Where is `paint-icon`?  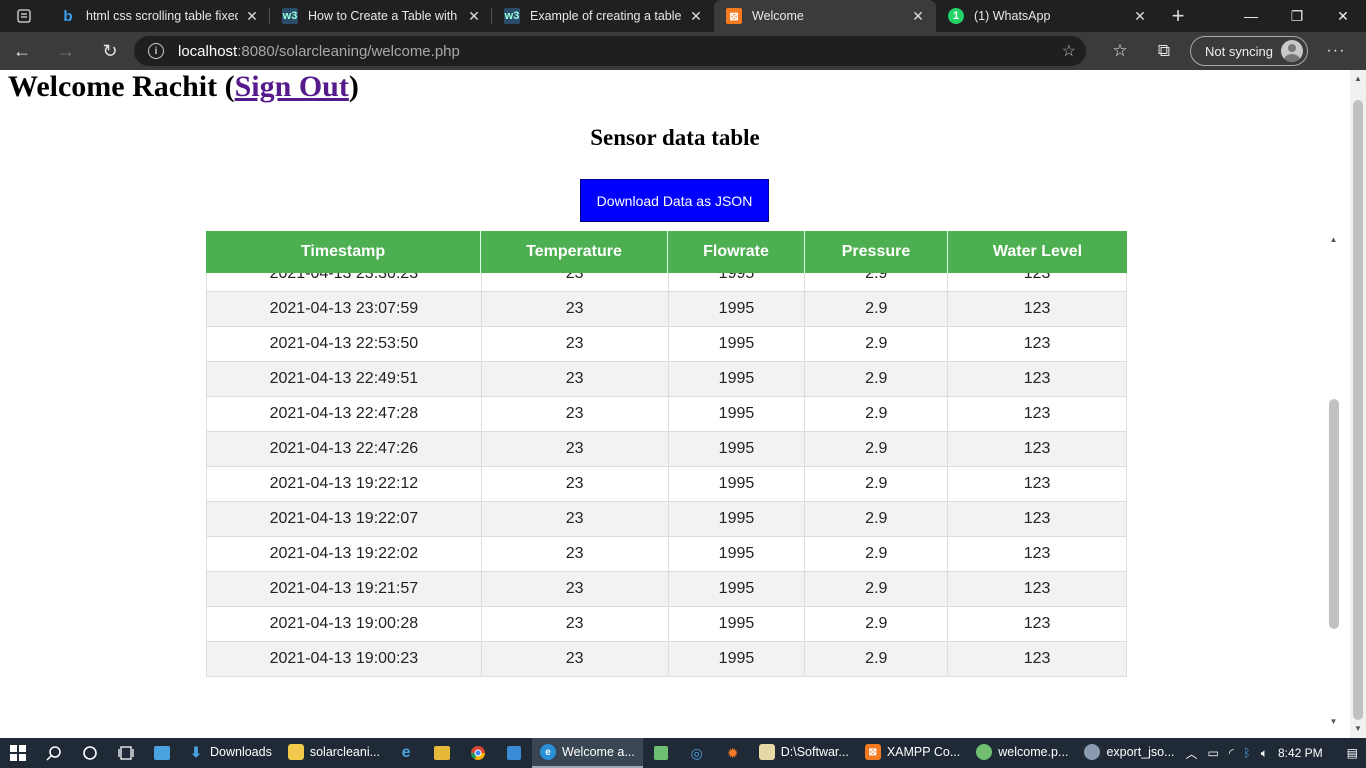
paint-icon is located at coordinates (661, 753).